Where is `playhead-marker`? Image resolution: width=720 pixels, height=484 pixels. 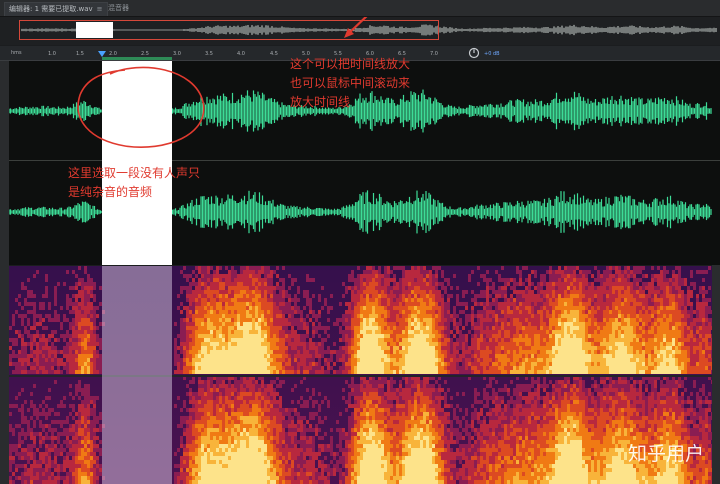 playhead-marker is located at coordinates (102, 53).